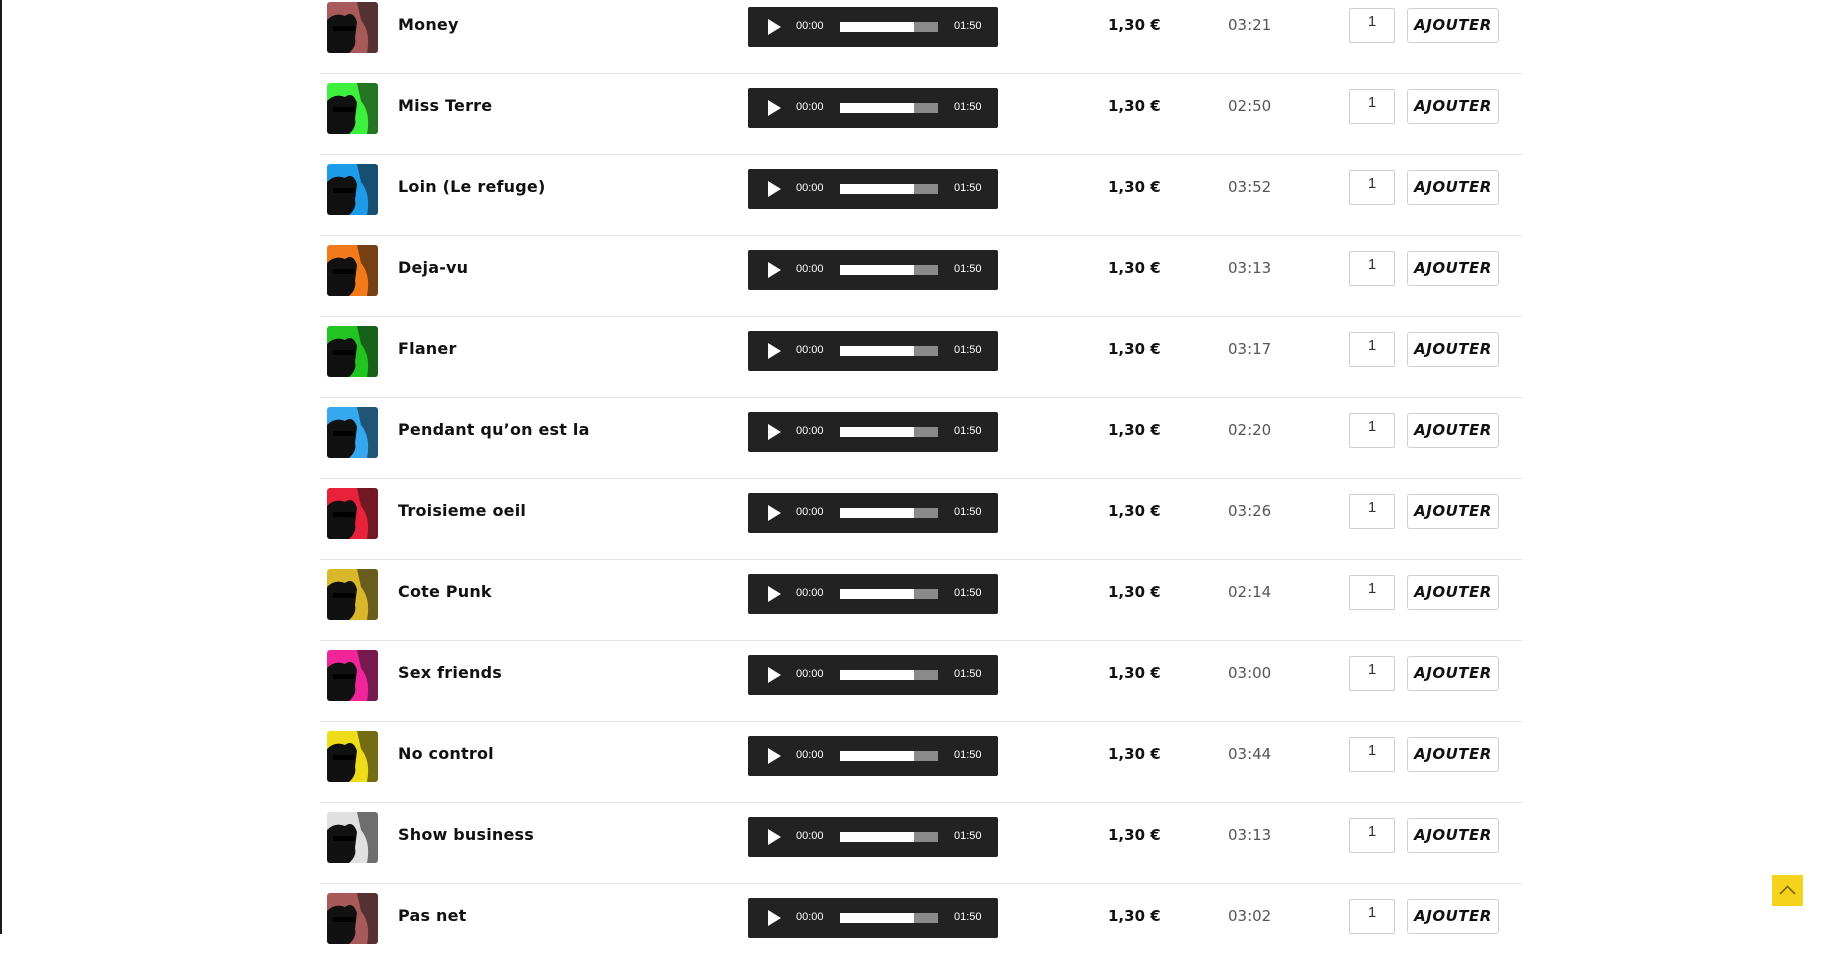  I want to click on track-title: Show business, so click(466, 834).